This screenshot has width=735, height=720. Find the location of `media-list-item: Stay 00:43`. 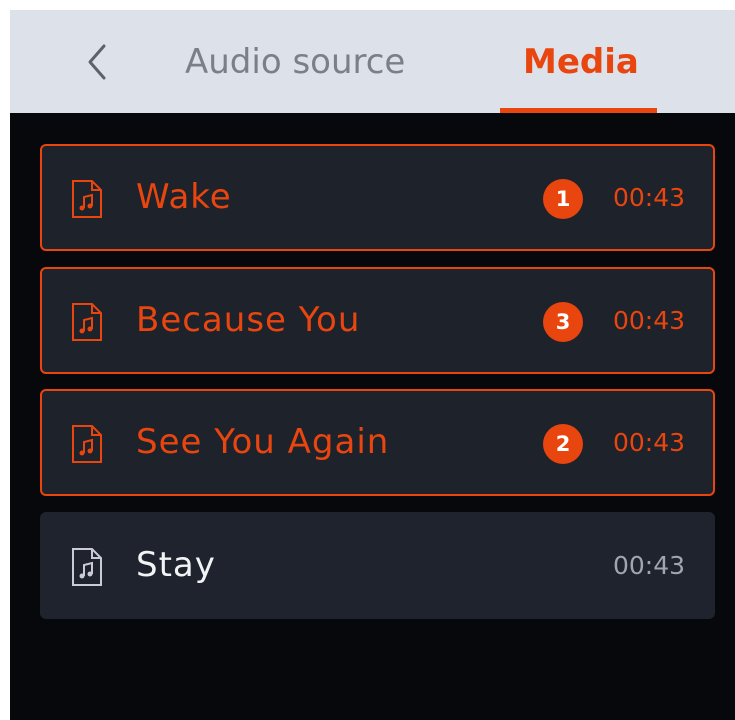

media-list-item: Stay 00:43 is located at coordinates (377, 565).